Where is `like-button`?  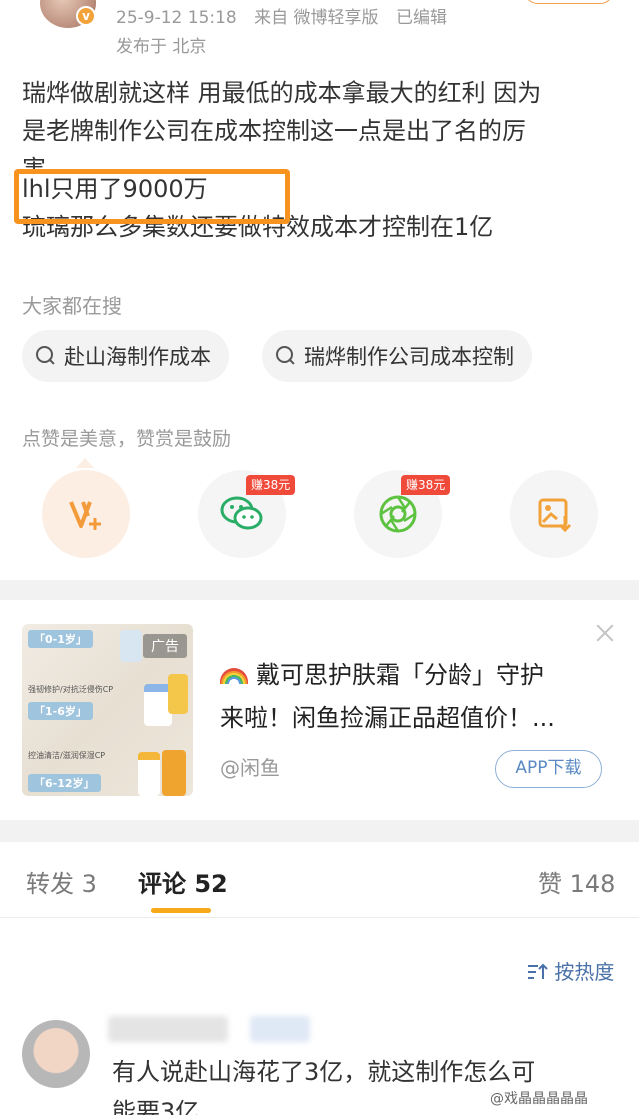
like-button is located at coordinates (86, 514).